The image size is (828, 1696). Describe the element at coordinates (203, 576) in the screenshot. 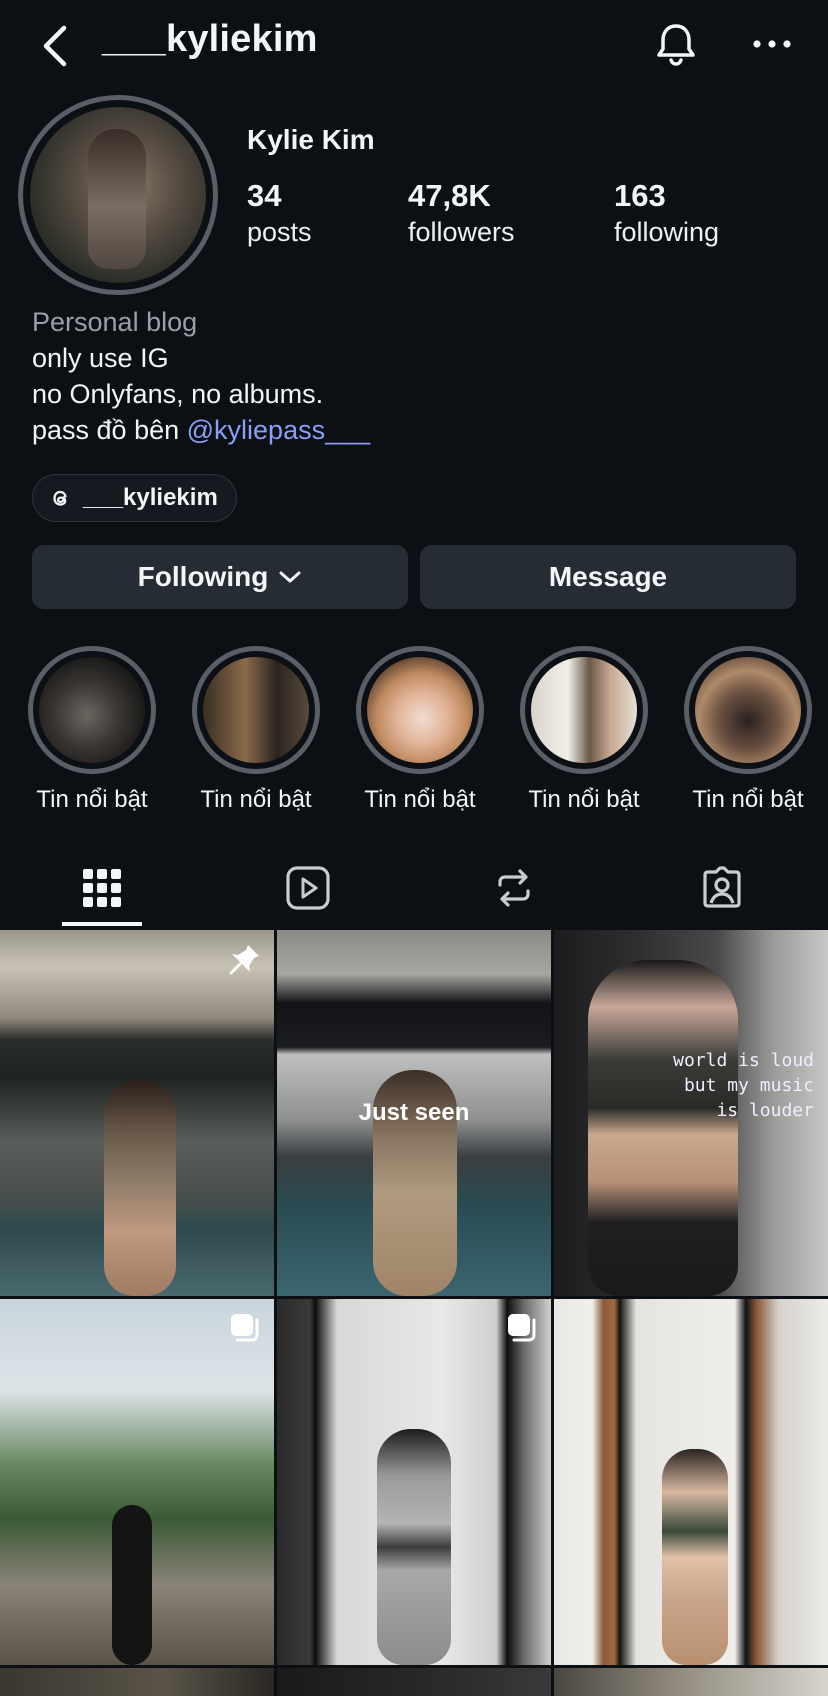

I see `following-button-label: Following` at that location.